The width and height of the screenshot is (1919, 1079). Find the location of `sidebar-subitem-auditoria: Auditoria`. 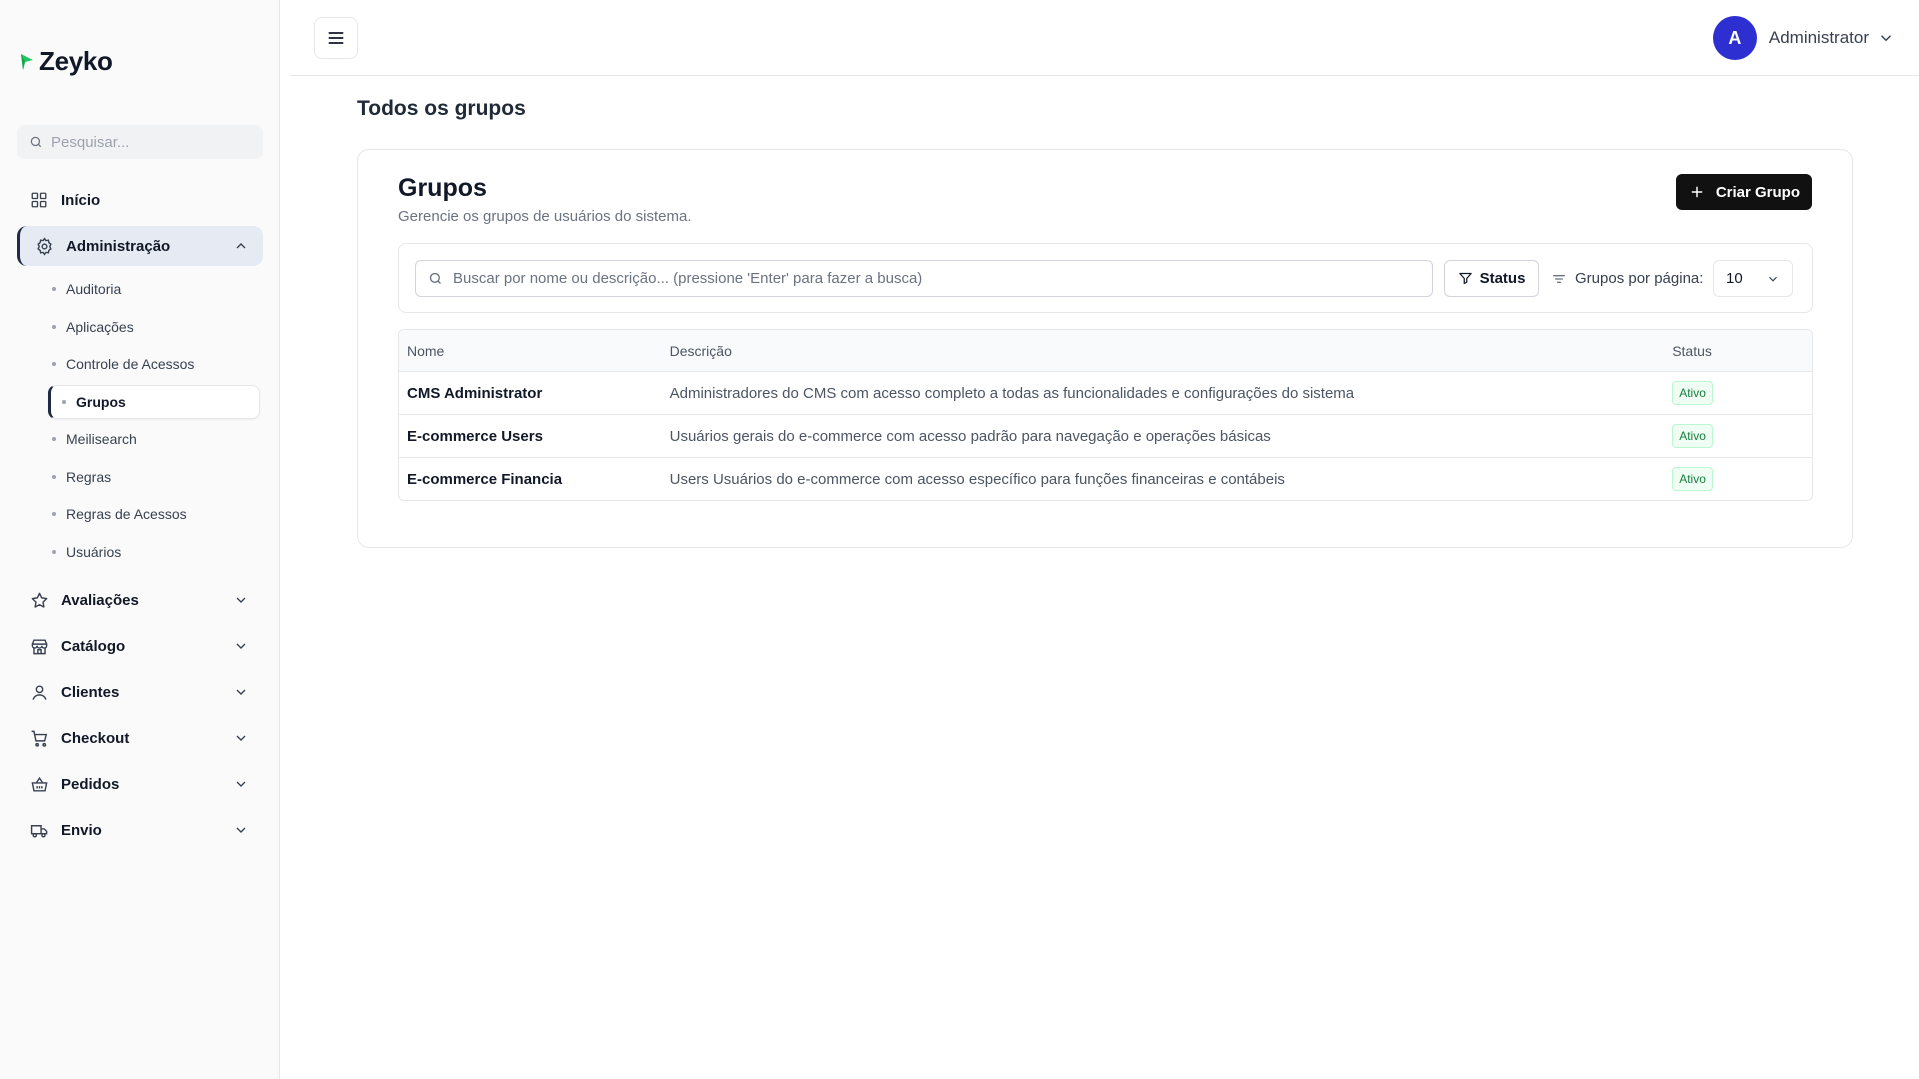

sidebar-subitem-auditoria: Auditoria is located at coordinates (86, 289).